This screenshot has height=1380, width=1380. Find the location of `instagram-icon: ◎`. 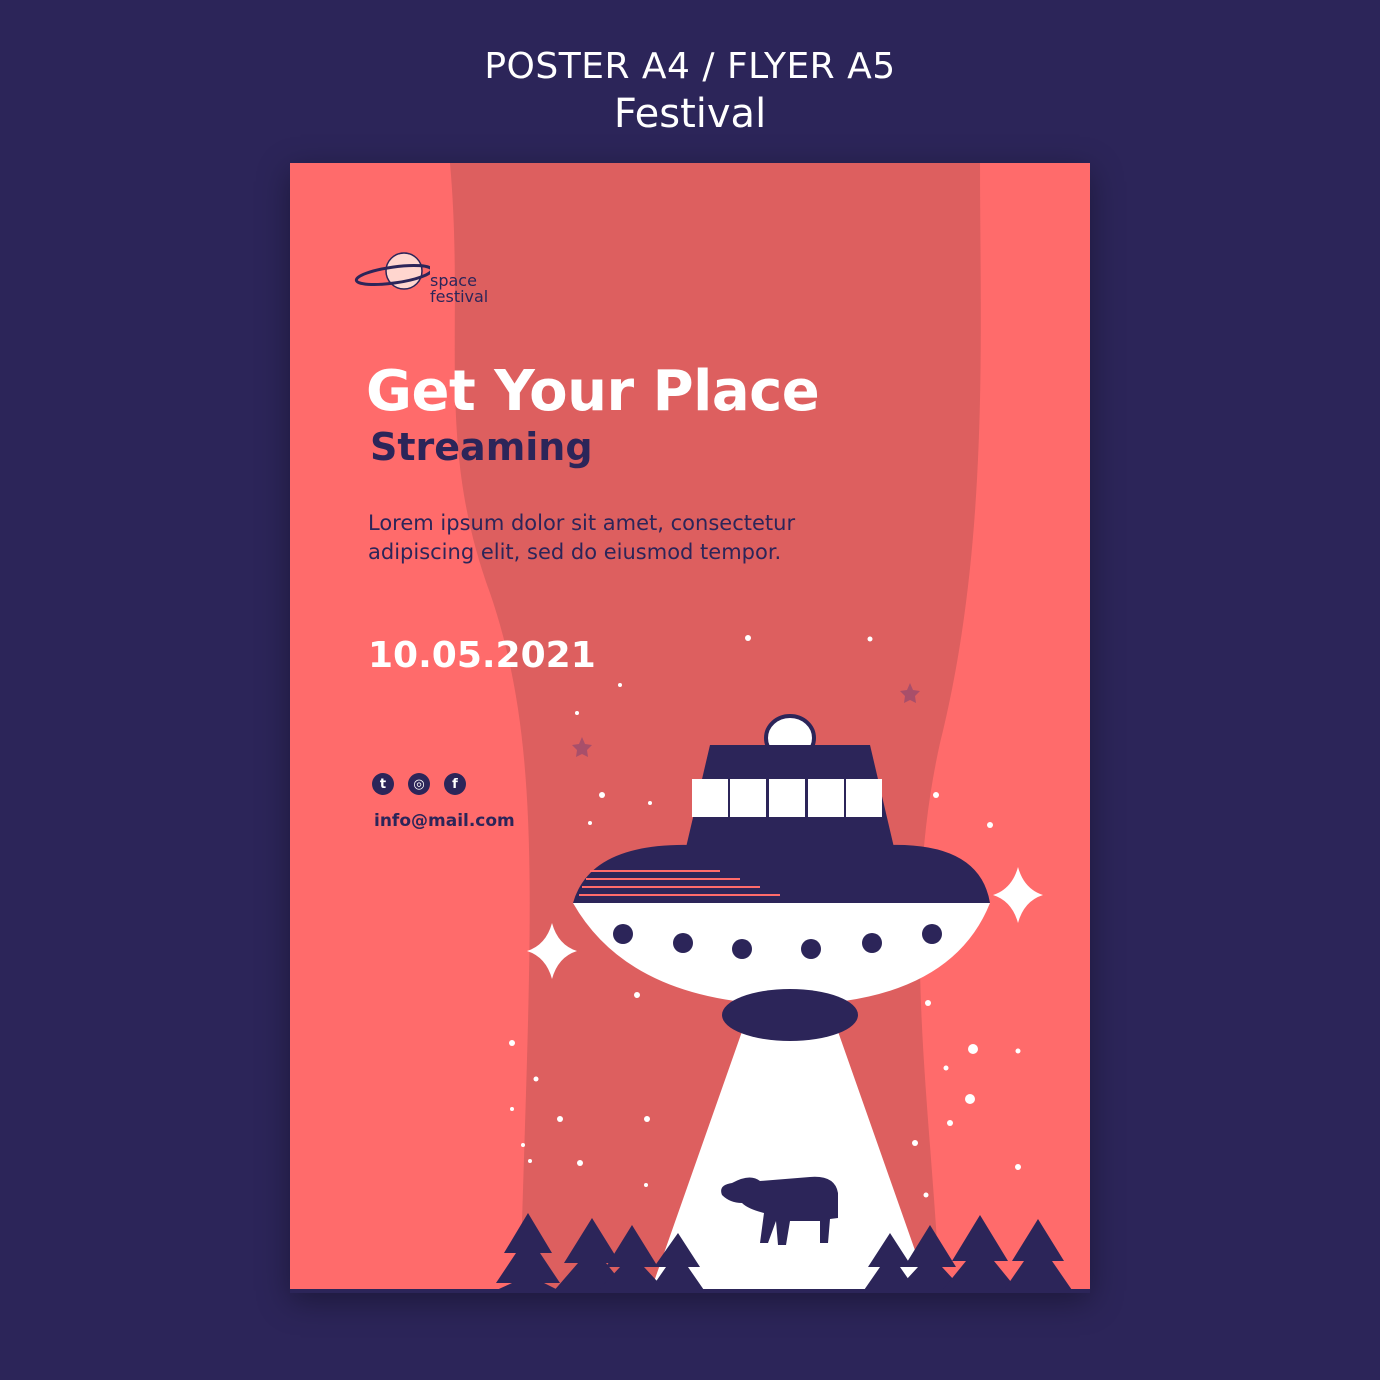

instagram-icon: ◎ is located at coordinates (419, 784).